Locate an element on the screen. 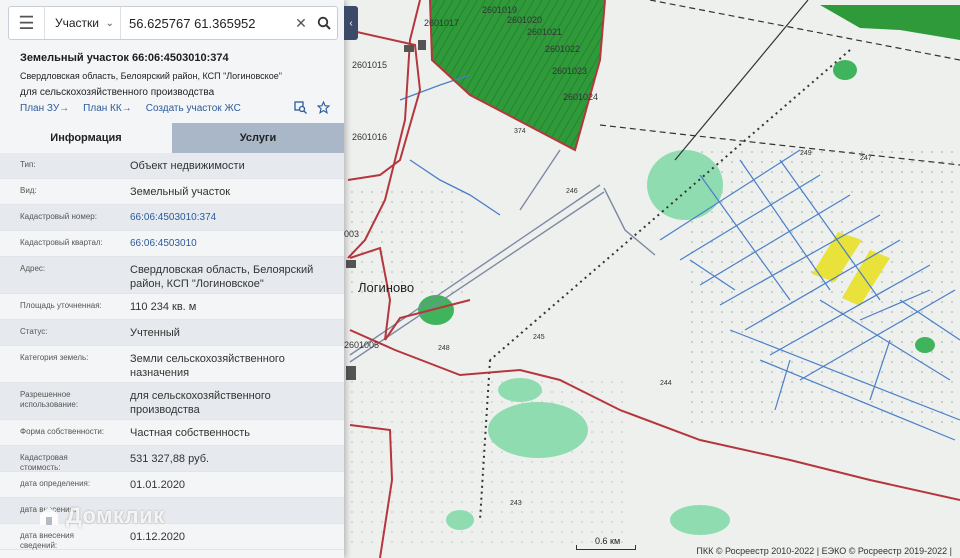 The image size is (960, 558). attribute-row: Кадастровая стоимость: 531 327,88 руб. is located at coordinates (172, 459).